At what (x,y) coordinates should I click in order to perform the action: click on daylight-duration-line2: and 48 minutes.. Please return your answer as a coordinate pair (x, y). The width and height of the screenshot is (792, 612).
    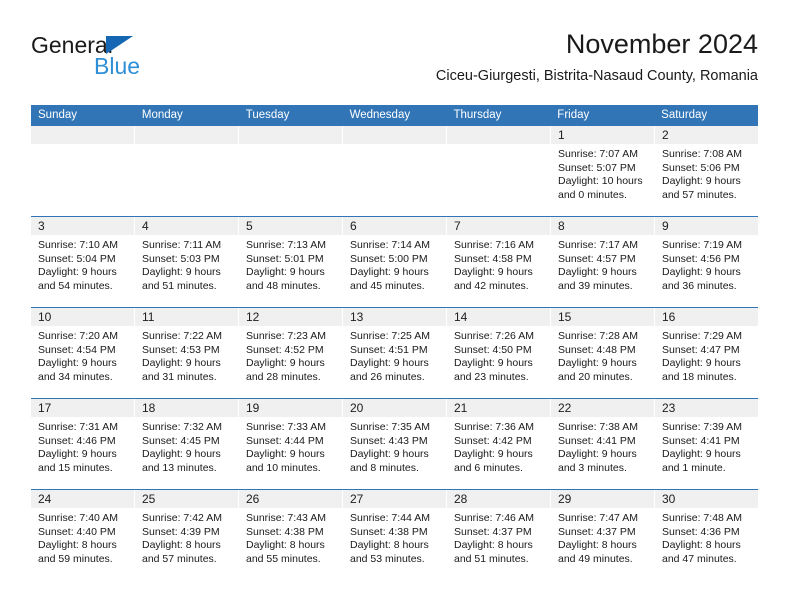
    Looking at the image, I should click on (283, 285).